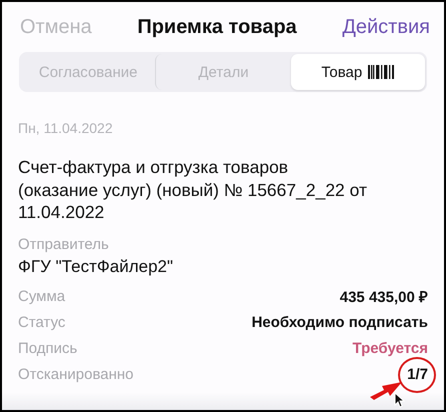  Describe the element at coordinates (76, 374) in the screenshot. I see `field-label: Отсканированно` at that location.